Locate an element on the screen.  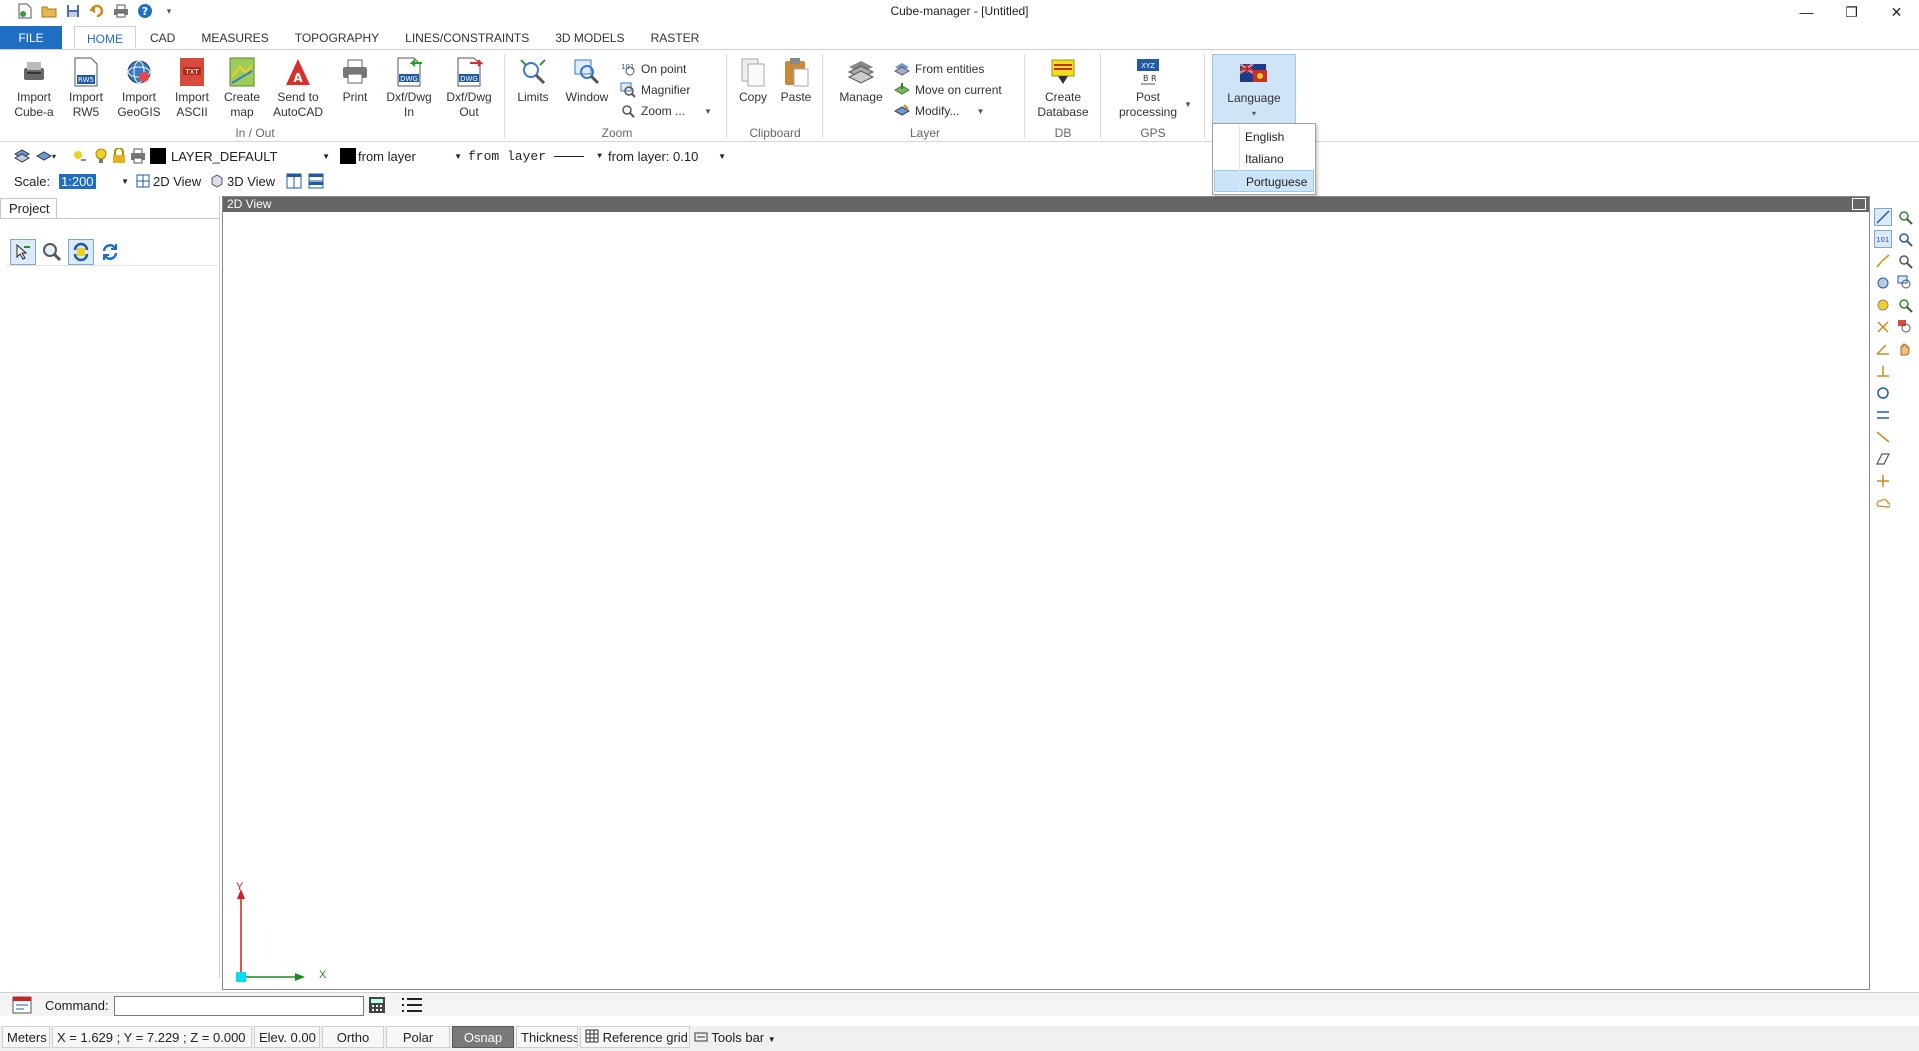
zoom-window-button: Window is located at coordinates (587, 80).